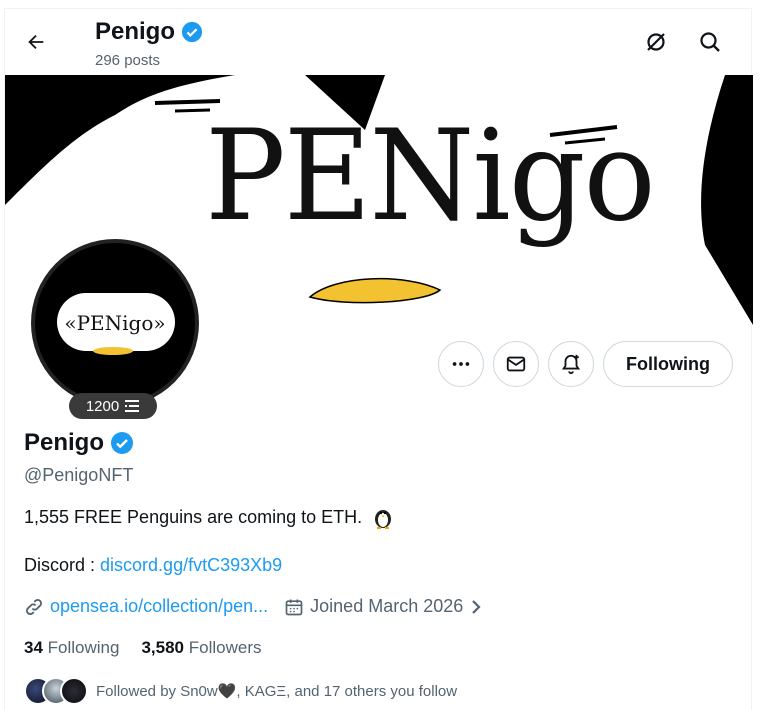  Describe the element at coordinates (34, 606) in the screenshot. I see `link-icon` at that location.